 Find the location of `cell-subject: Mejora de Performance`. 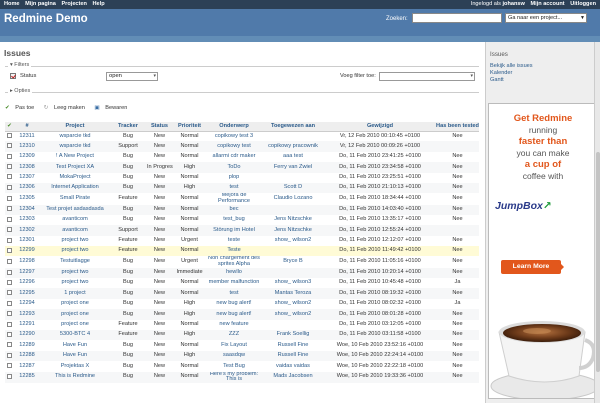

cell-subject: Mejora de Performance is located at coordinates (234, 199).